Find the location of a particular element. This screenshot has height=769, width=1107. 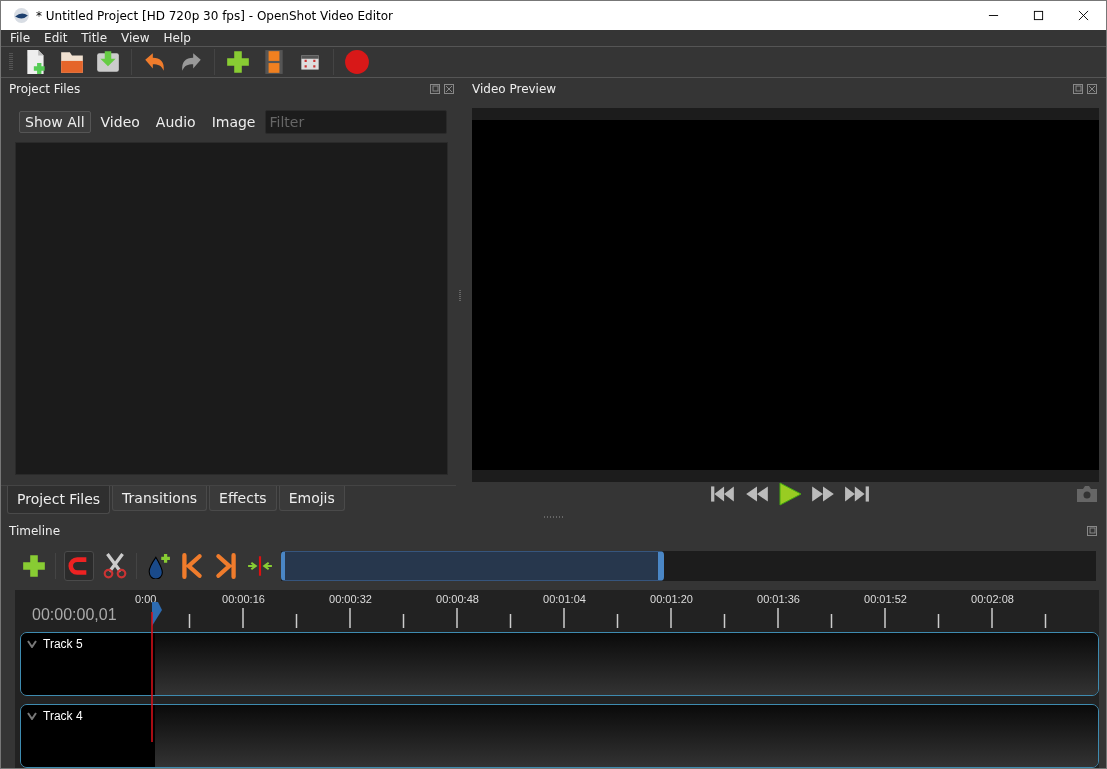

timecode: 00:00:00,01 is located at coordinates (74, 615).